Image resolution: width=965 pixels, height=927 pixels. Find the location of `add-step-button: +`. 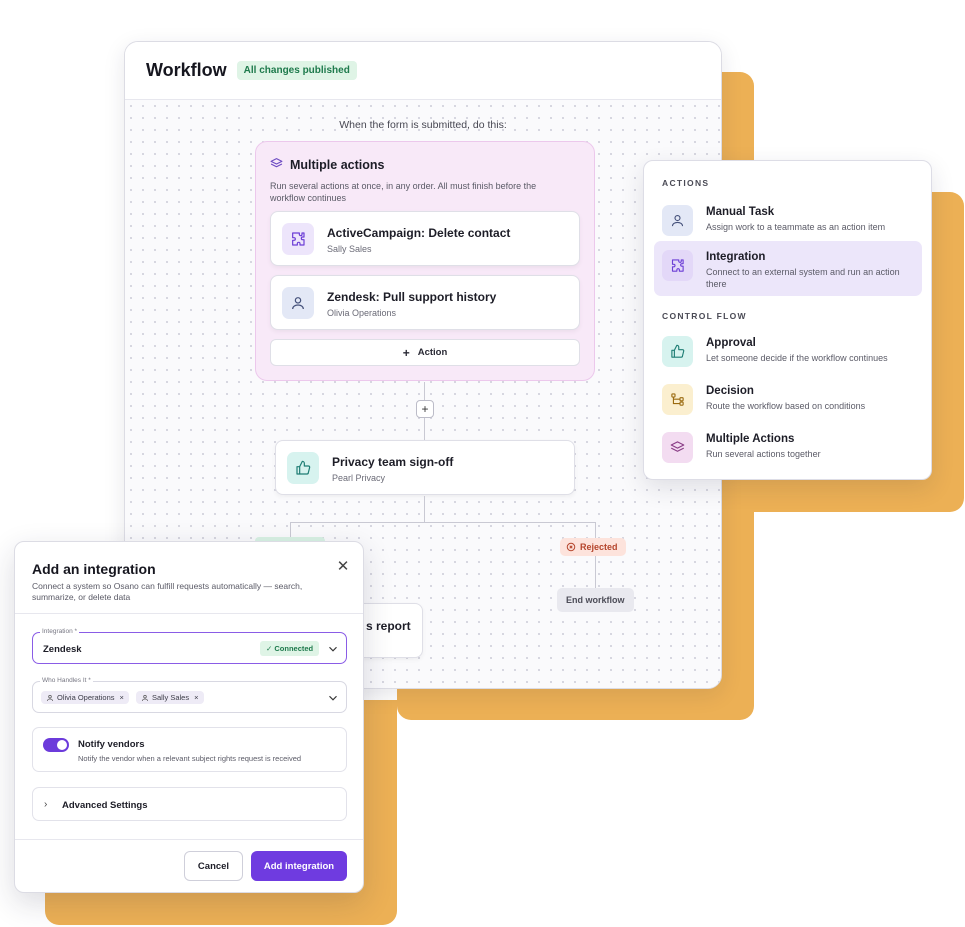

add-step-button: + is located at coordinates (425, 409).